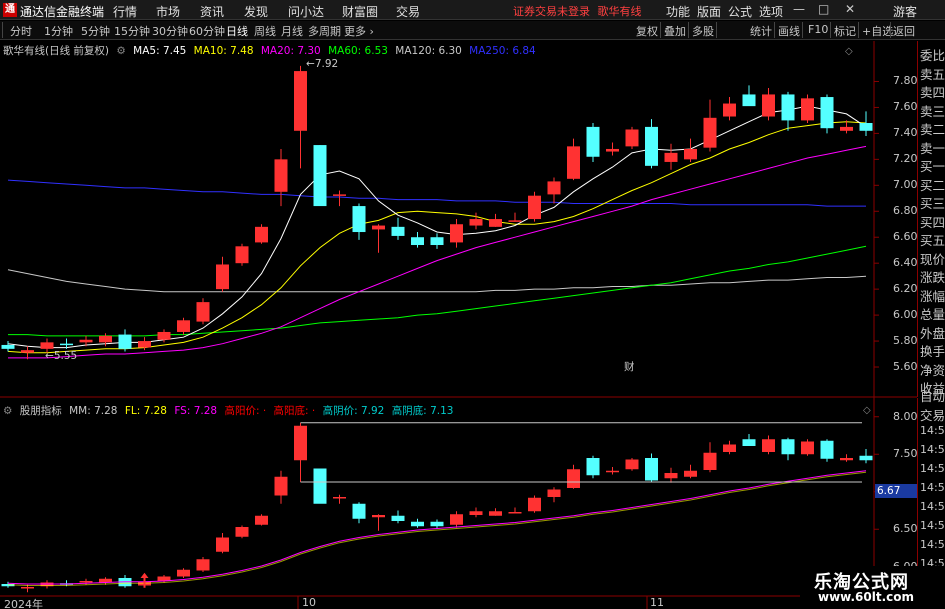 This screenshot has width=945, height=609. What do you see at coordinates (932, 414) in the screenshot?
I see `auto-trade-label: 交易` at bounding box center [932, 414].